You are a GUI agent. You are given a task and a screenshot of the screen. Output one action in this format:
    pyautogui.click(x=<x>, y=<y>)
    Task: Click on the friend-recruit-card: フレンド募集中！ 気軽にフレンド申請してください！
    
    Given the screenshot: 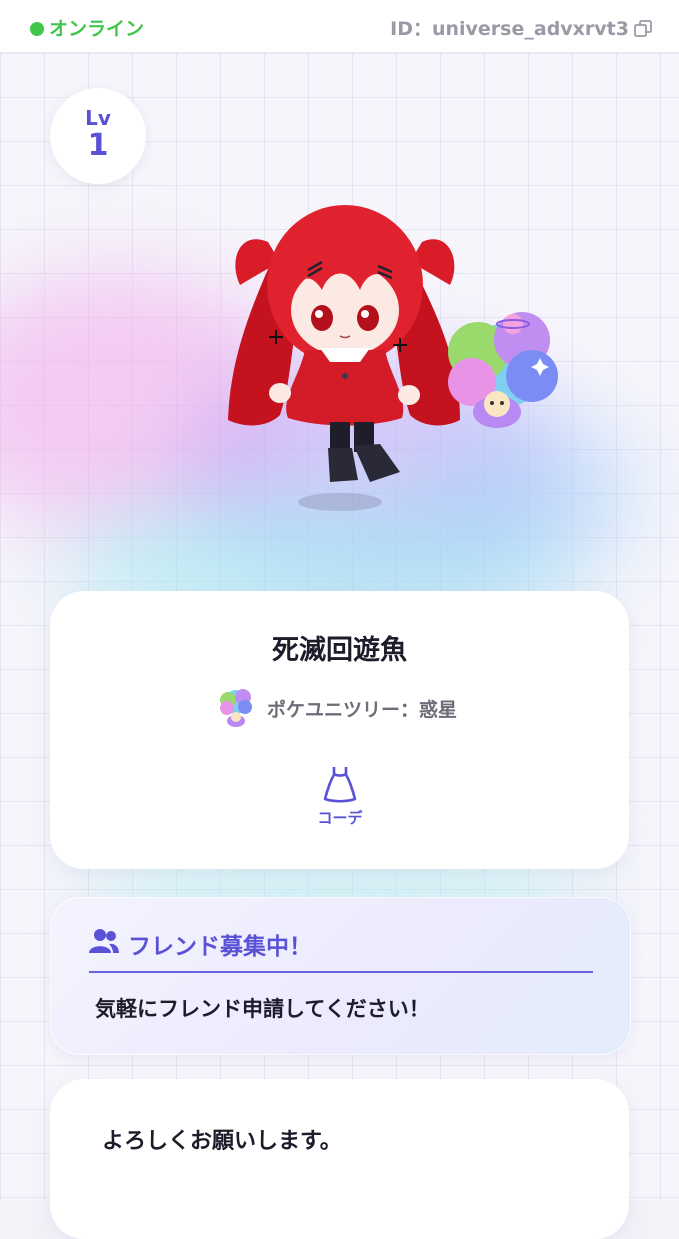 What is the action you would take?
    pyautogui.click(x=340, y=976)
    